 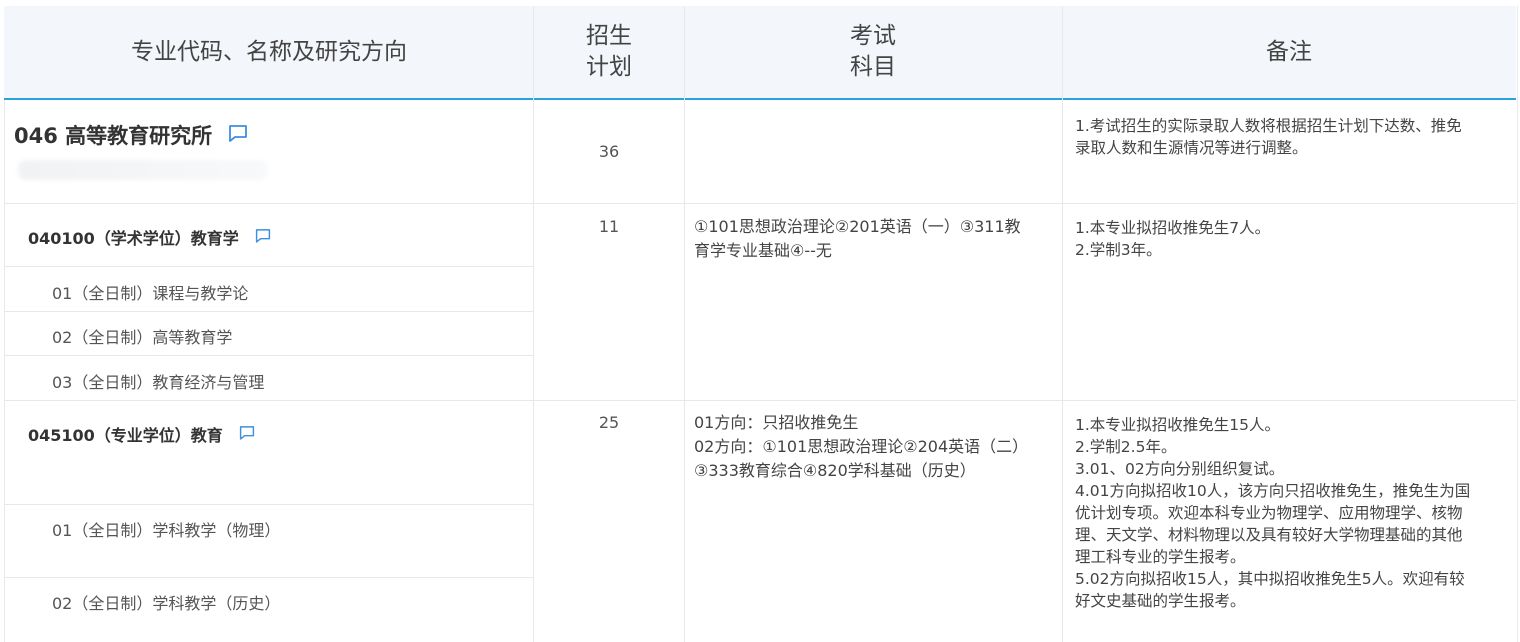 I want to click on direction-item: 03（全日制）教育经济与管理, so click(x=158, y=382).